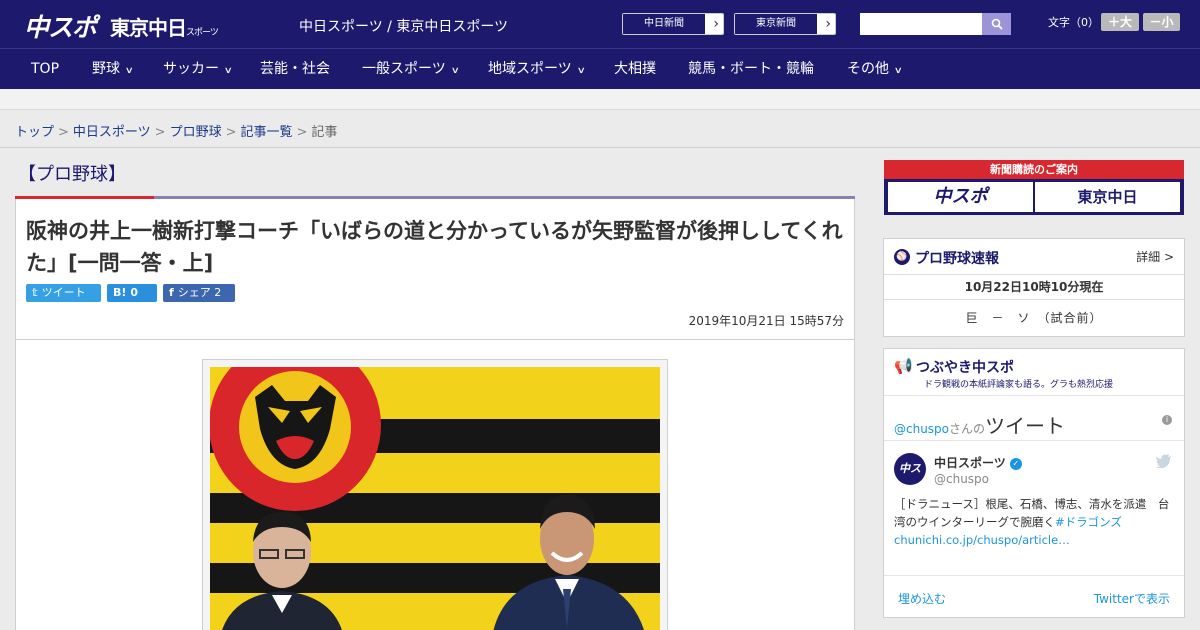 This screenshot has height=630, width=1200. What do you see at coordinates (148, 28) in the screenshot?
I see `tokyo-chunichi-logo-text: 東京中日` at bounding box center [148, 28].